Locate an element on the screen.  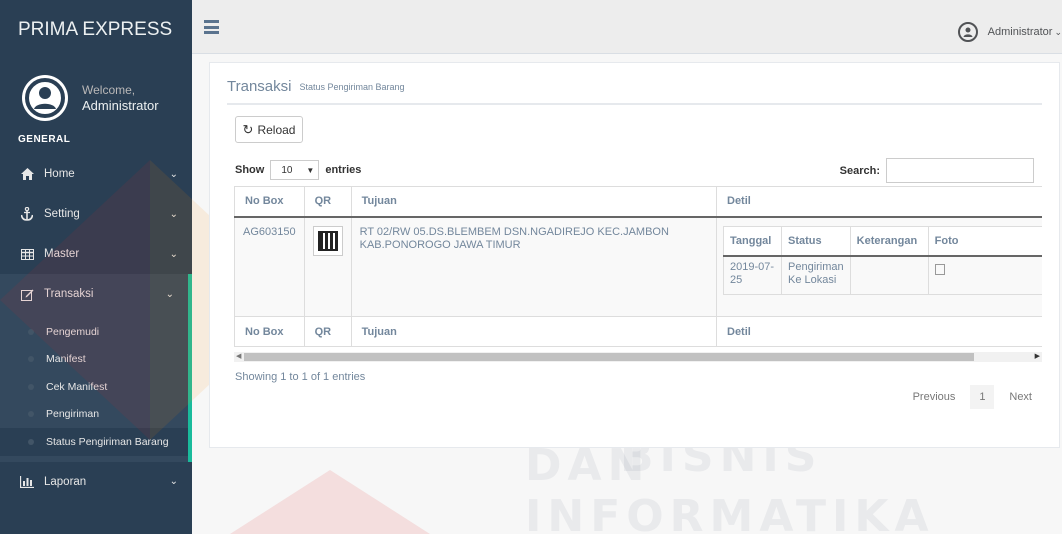
detil-header-status: Status is located at coordinates (816, 241).